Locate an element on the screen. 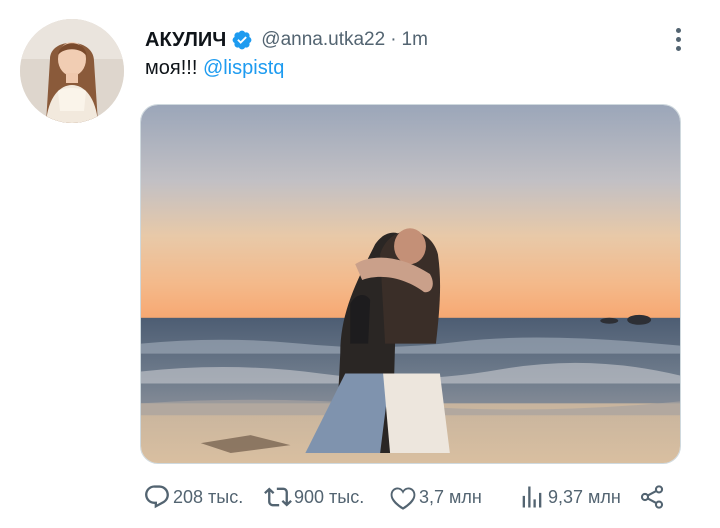 Image resolution: width=720 pixels, height=528 pixels. reply-icon is located at coordinates (157, 497).